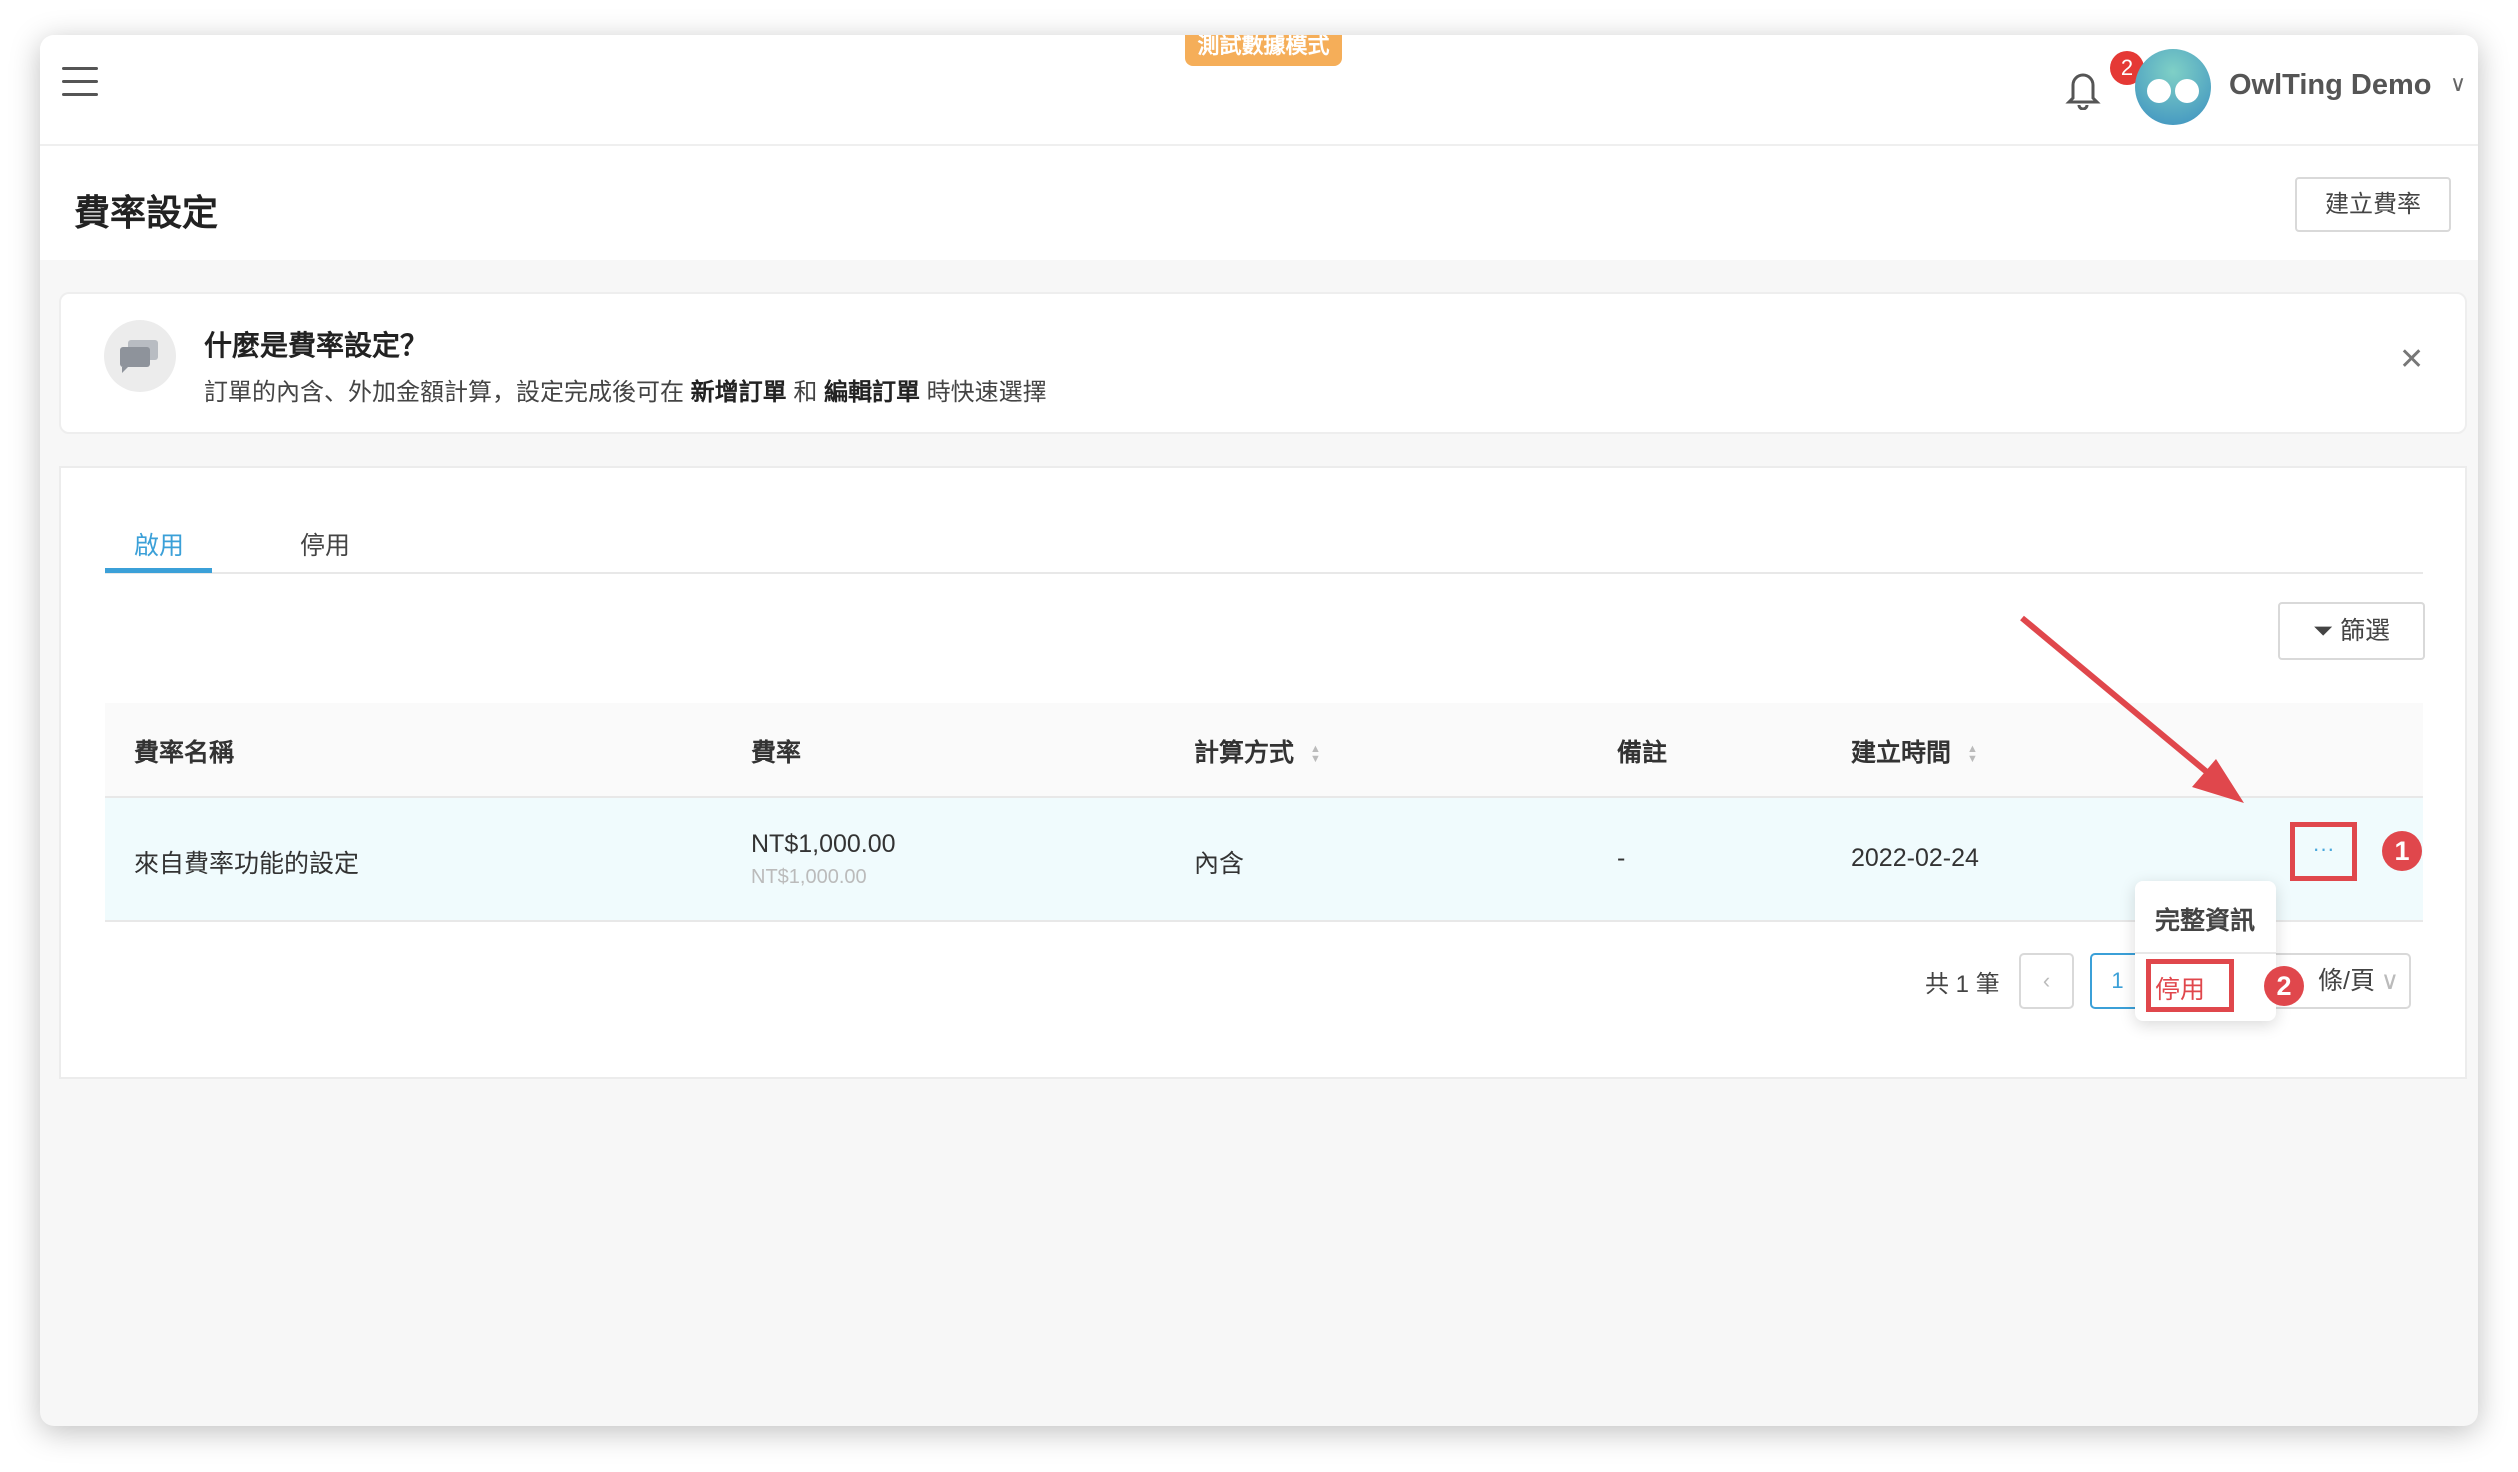 This screenshot has width=2518, height=1472. Describe the element at coordinates (1244, 753) in the screenshot. I see `column-label: 計算方式` at that location.